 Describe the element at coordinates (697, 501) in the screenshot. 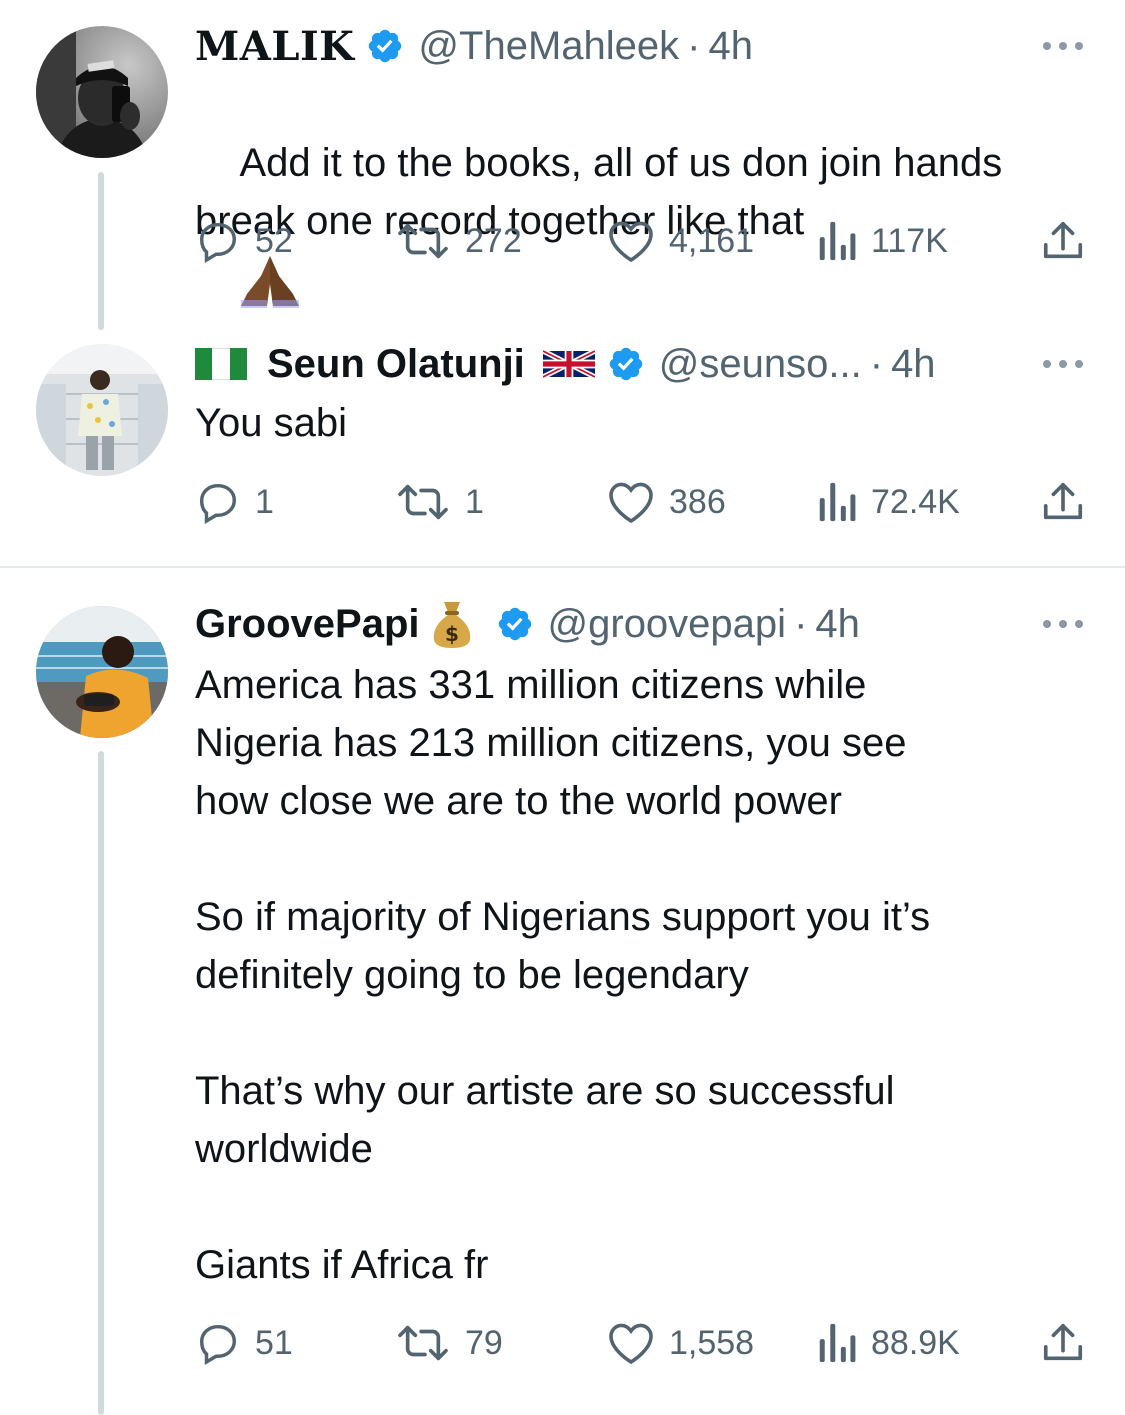

I see `like-count: 386` at that location.